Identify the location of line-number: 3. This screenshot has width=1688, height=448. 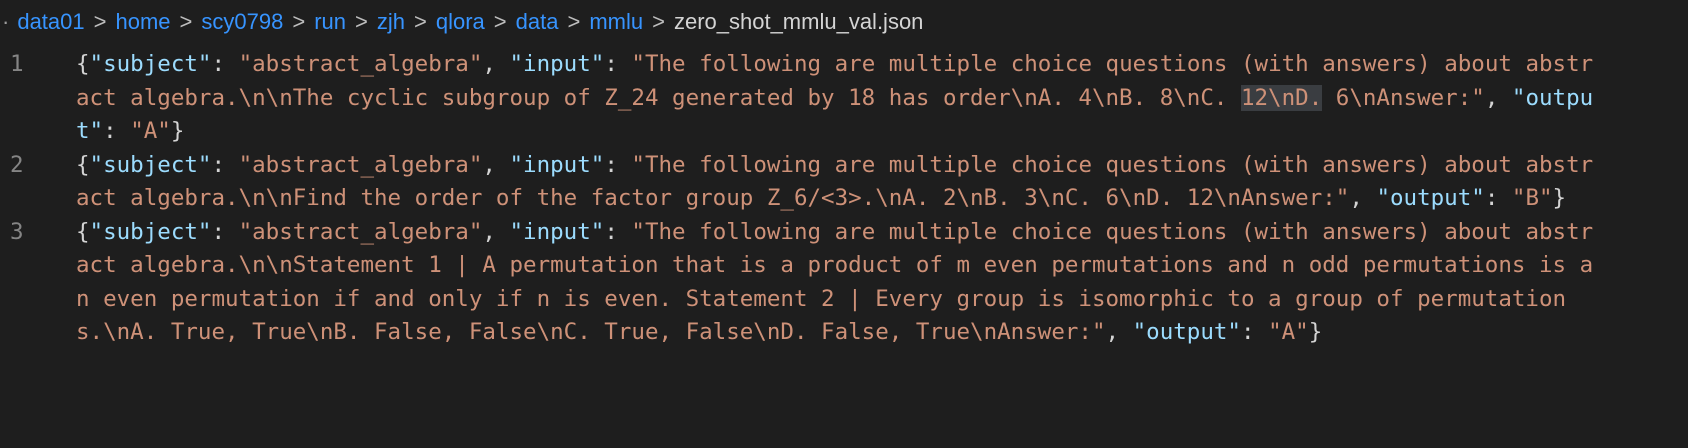
(17, 231).